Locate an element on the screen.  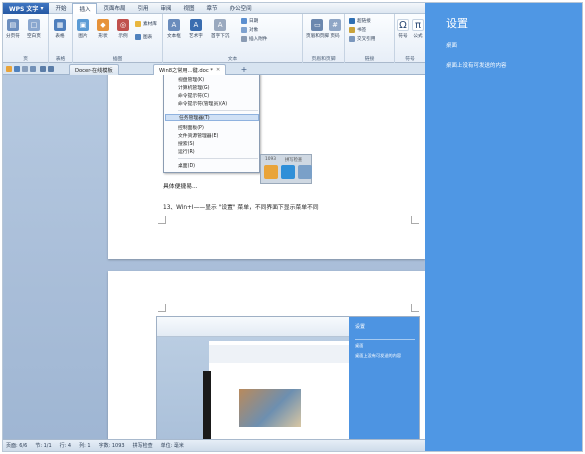
textbox-button: A 文本框 is located at coordinates (174, 29).